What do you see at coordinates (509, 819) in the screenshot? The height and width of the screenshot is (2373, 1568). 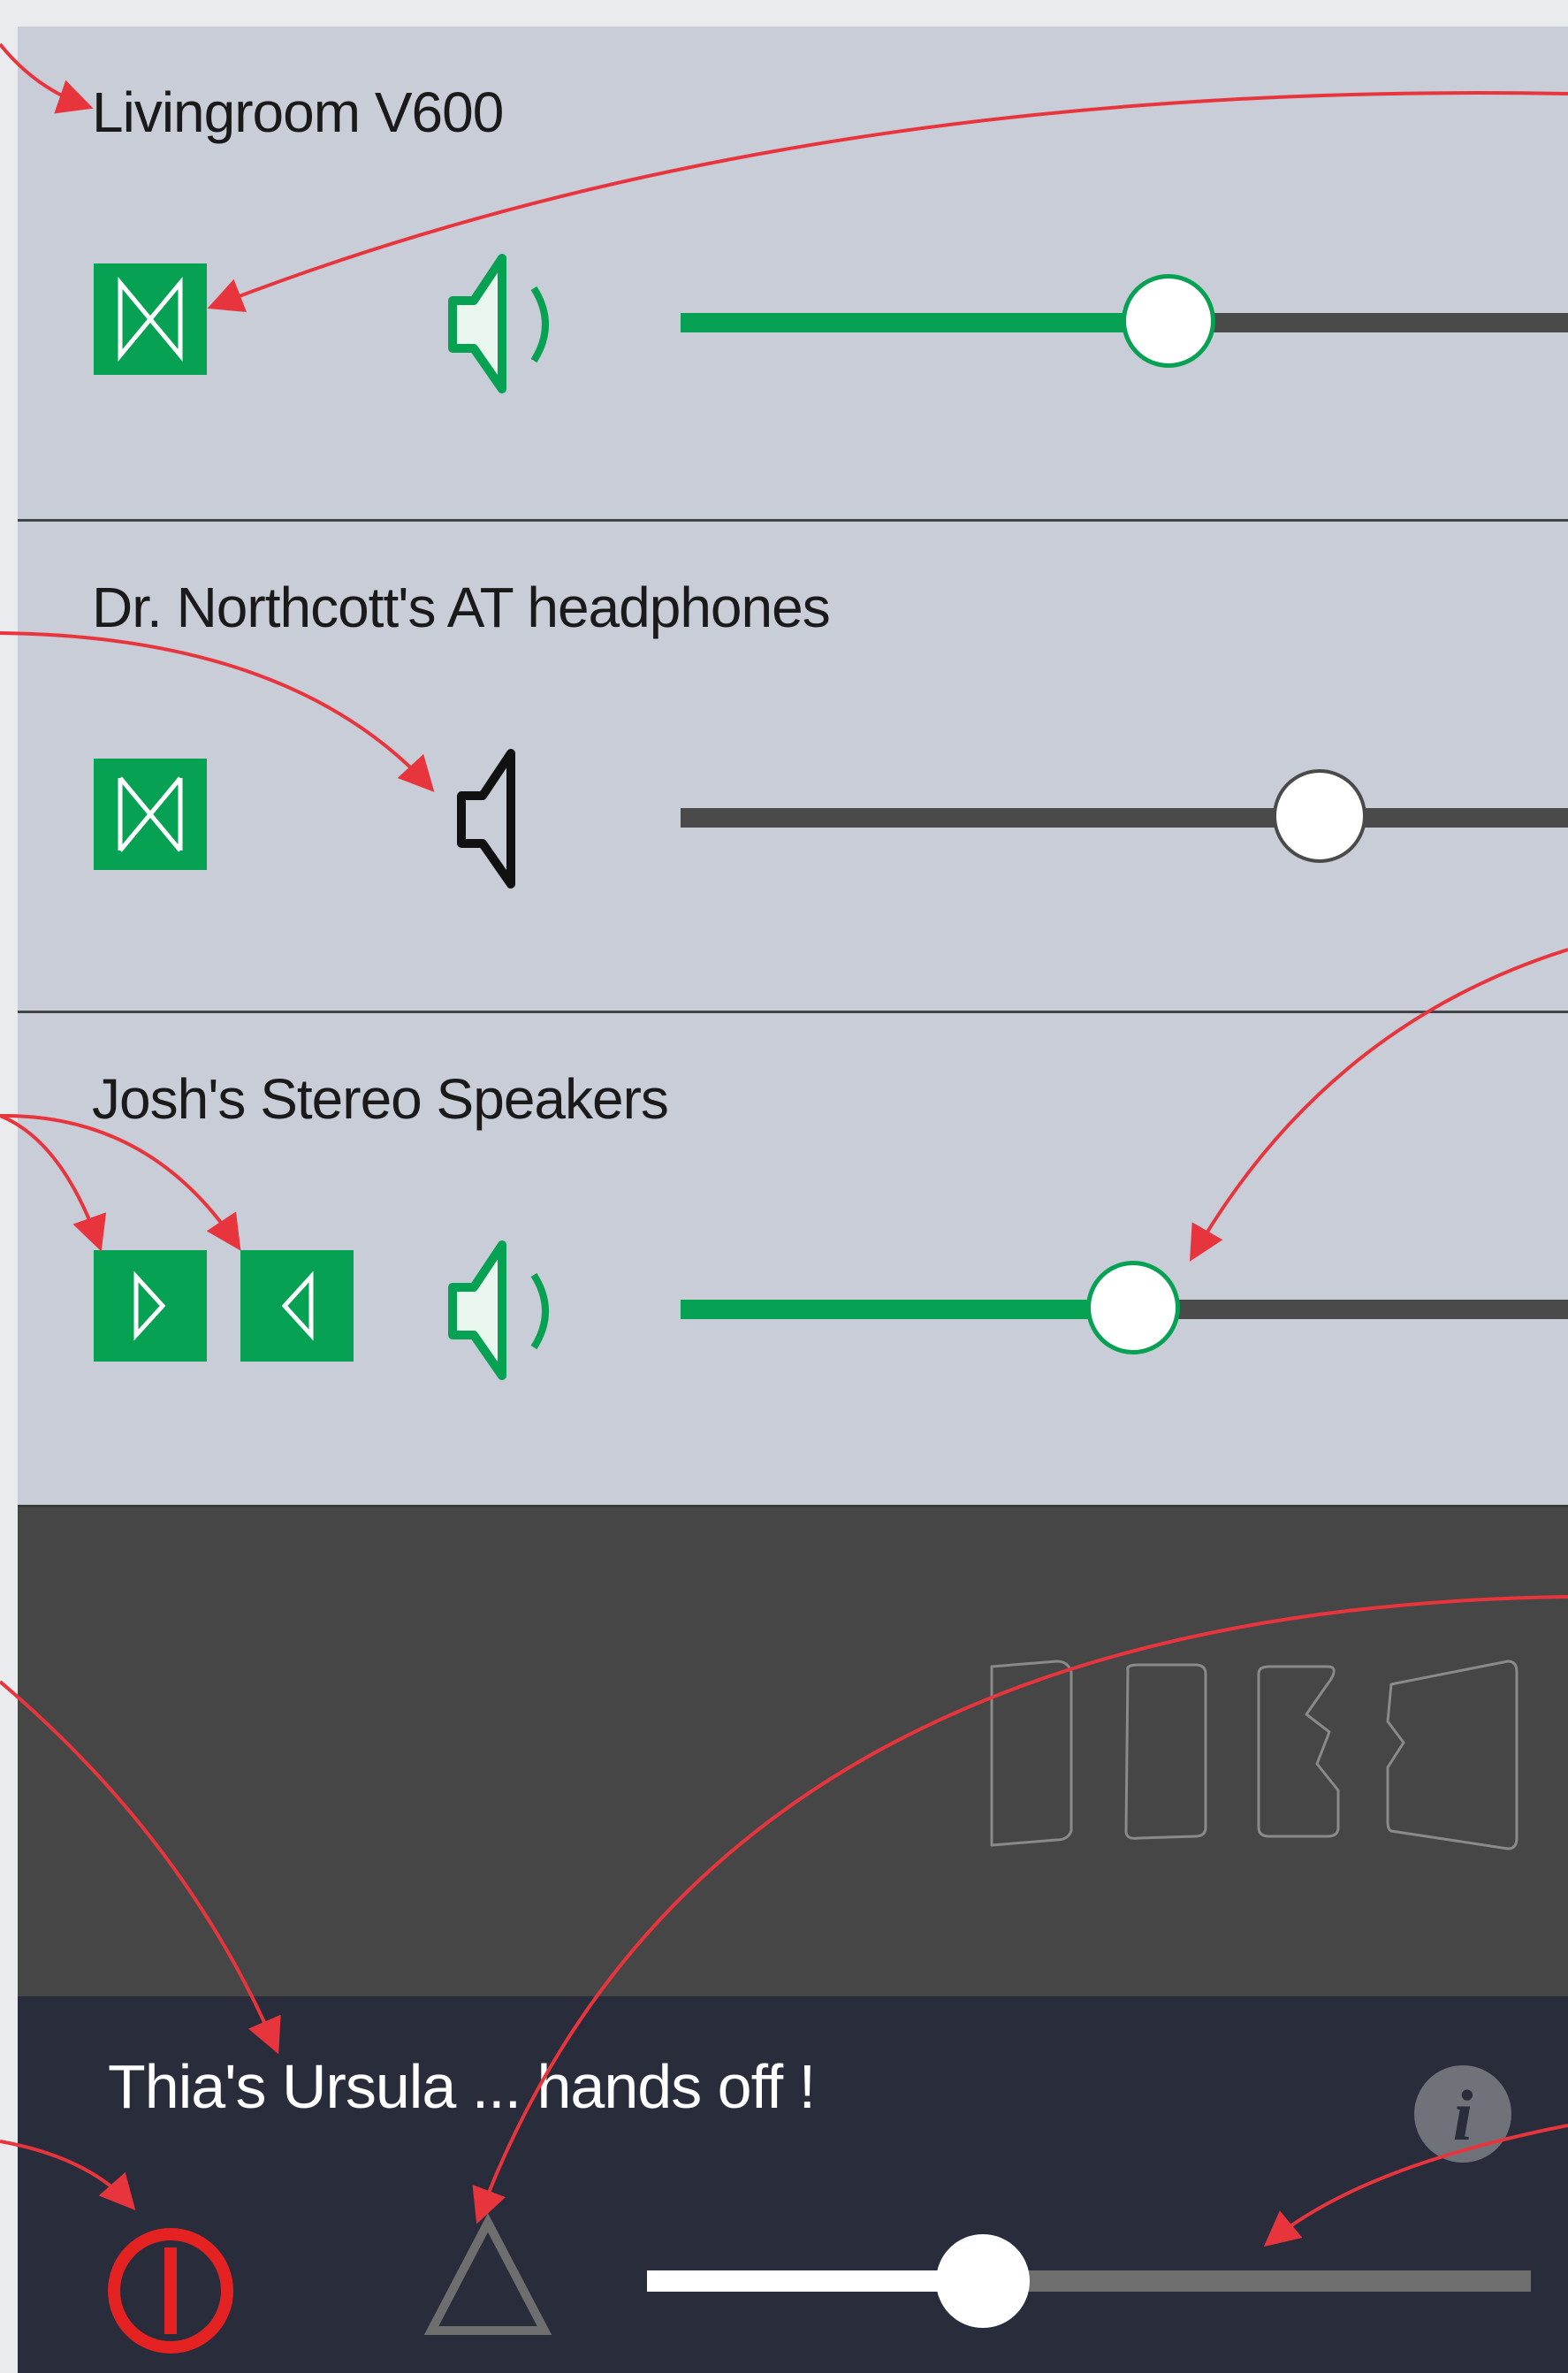 I see `speaker-muted-icon` at bounding box center [509, 819].